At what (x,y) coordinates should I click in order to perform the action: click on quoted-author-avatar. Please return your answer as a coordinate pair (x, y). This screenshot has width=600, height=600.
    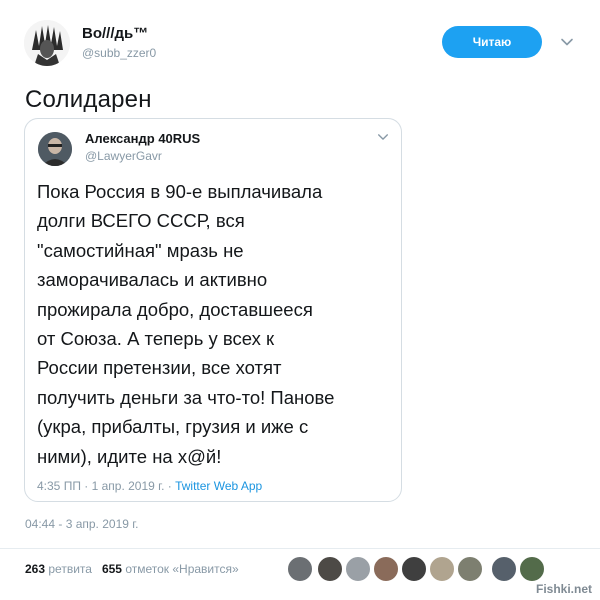
    Looking at the image, I should click on (55, 149).